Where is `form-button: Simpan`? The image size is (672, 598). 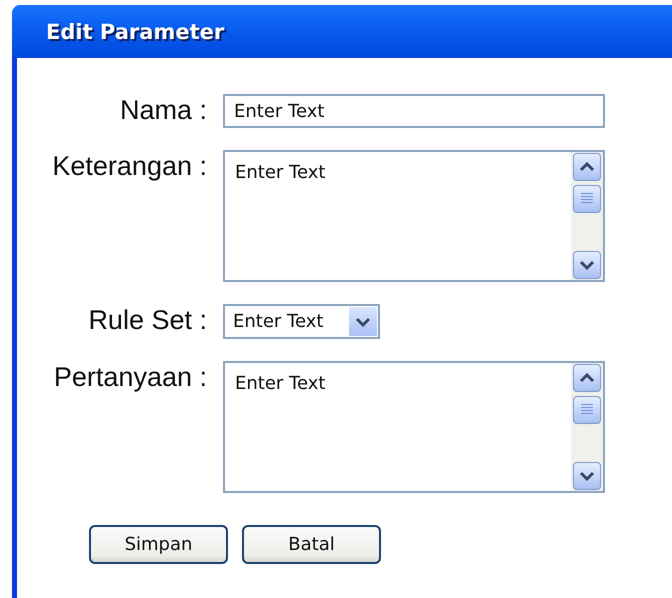 form-button: Simpan is located at coordinates (158, 544).